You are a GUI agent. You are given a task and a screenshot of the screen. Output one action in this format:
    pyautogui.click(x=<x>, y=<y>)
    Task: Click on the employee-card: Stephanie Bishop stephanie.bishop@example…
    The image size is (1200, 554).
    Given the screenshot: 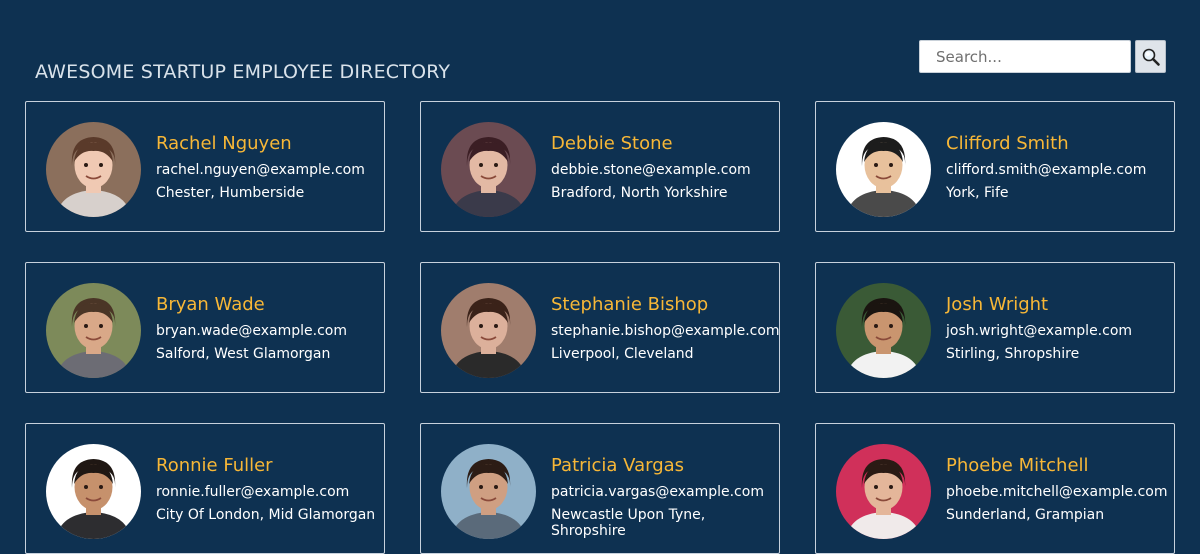 What is the action you would take?
    pyautogui.click(x=600, y=327)
    